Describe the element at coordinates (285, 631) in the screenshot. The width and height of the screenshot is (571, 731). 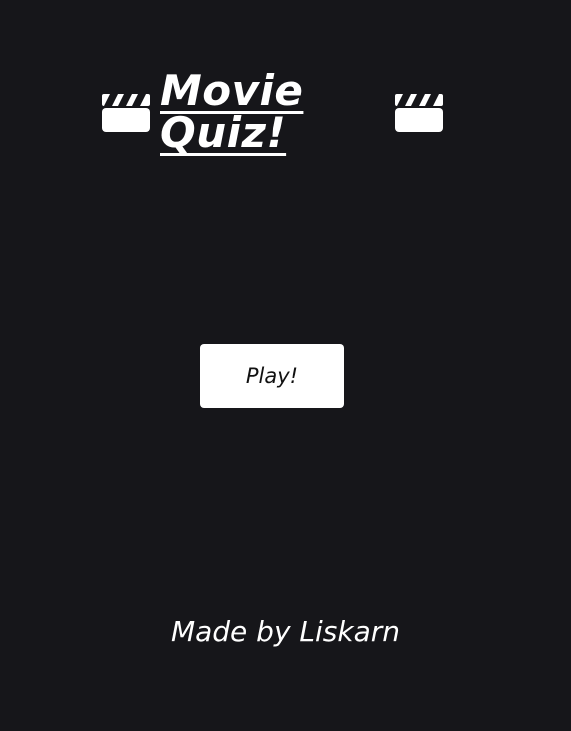
I see `footer-credit: Made by Liskarn` at that location.